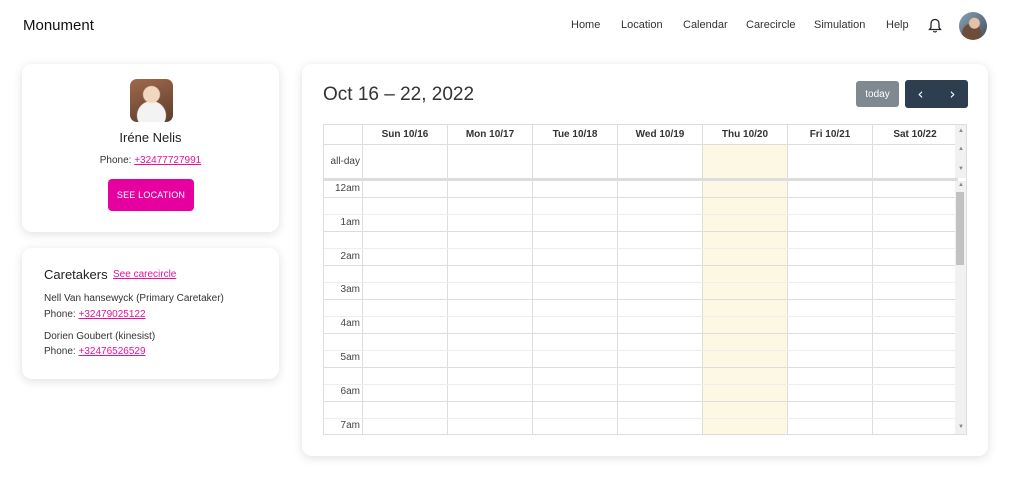 The height and width of the screenshot is (488, 1011). I want to click on patient-avatar, so click(151, 100).